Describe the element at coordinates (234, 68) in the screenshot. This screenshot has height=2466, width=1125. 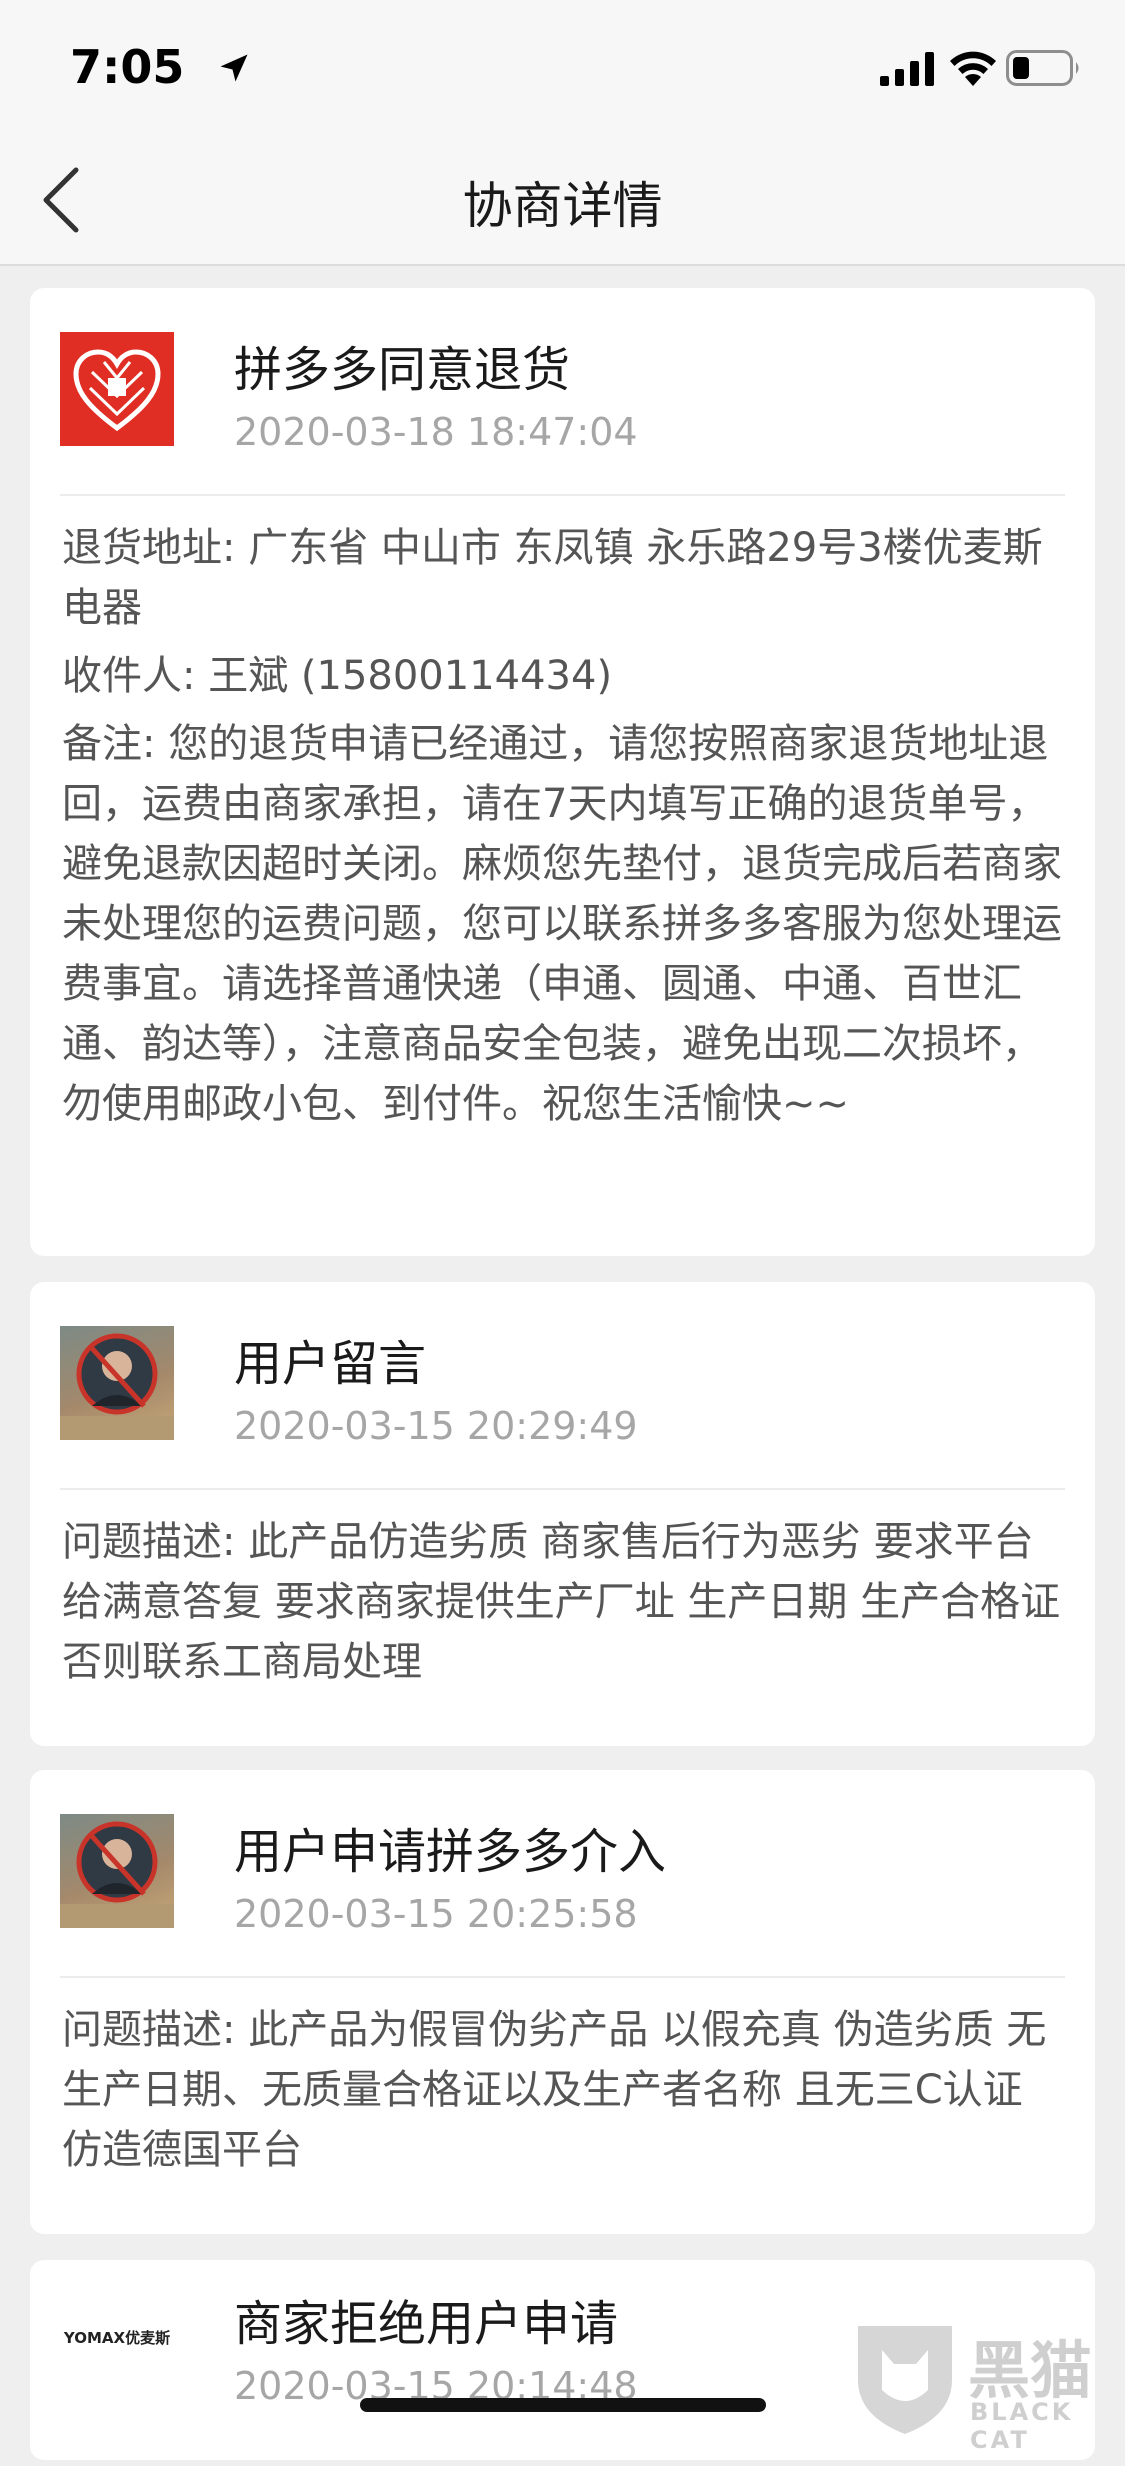
I see `location-arrow-icon` at that location.